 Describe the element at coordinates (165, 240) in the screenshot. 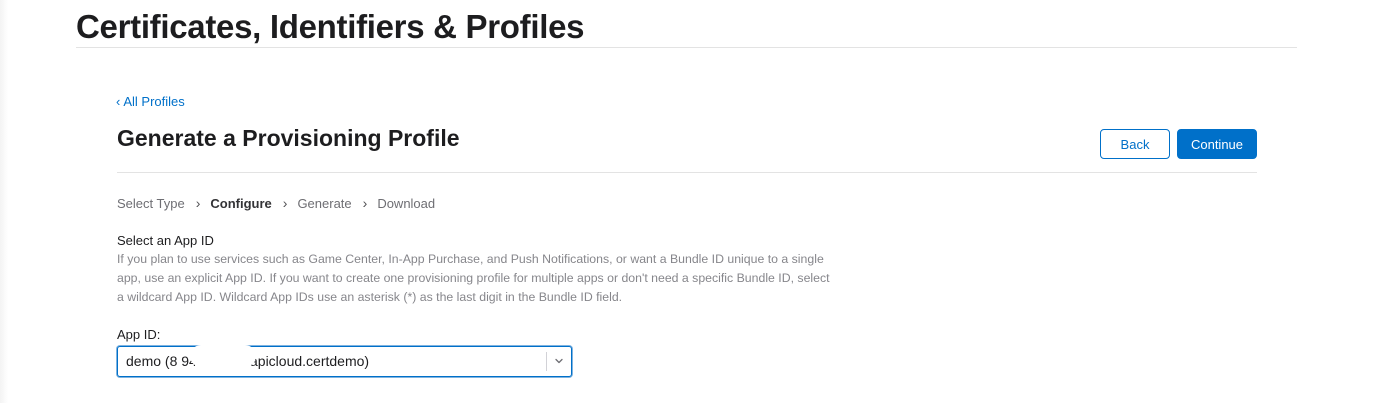

I see `select-app-id-label: Select an App ID` at that location.